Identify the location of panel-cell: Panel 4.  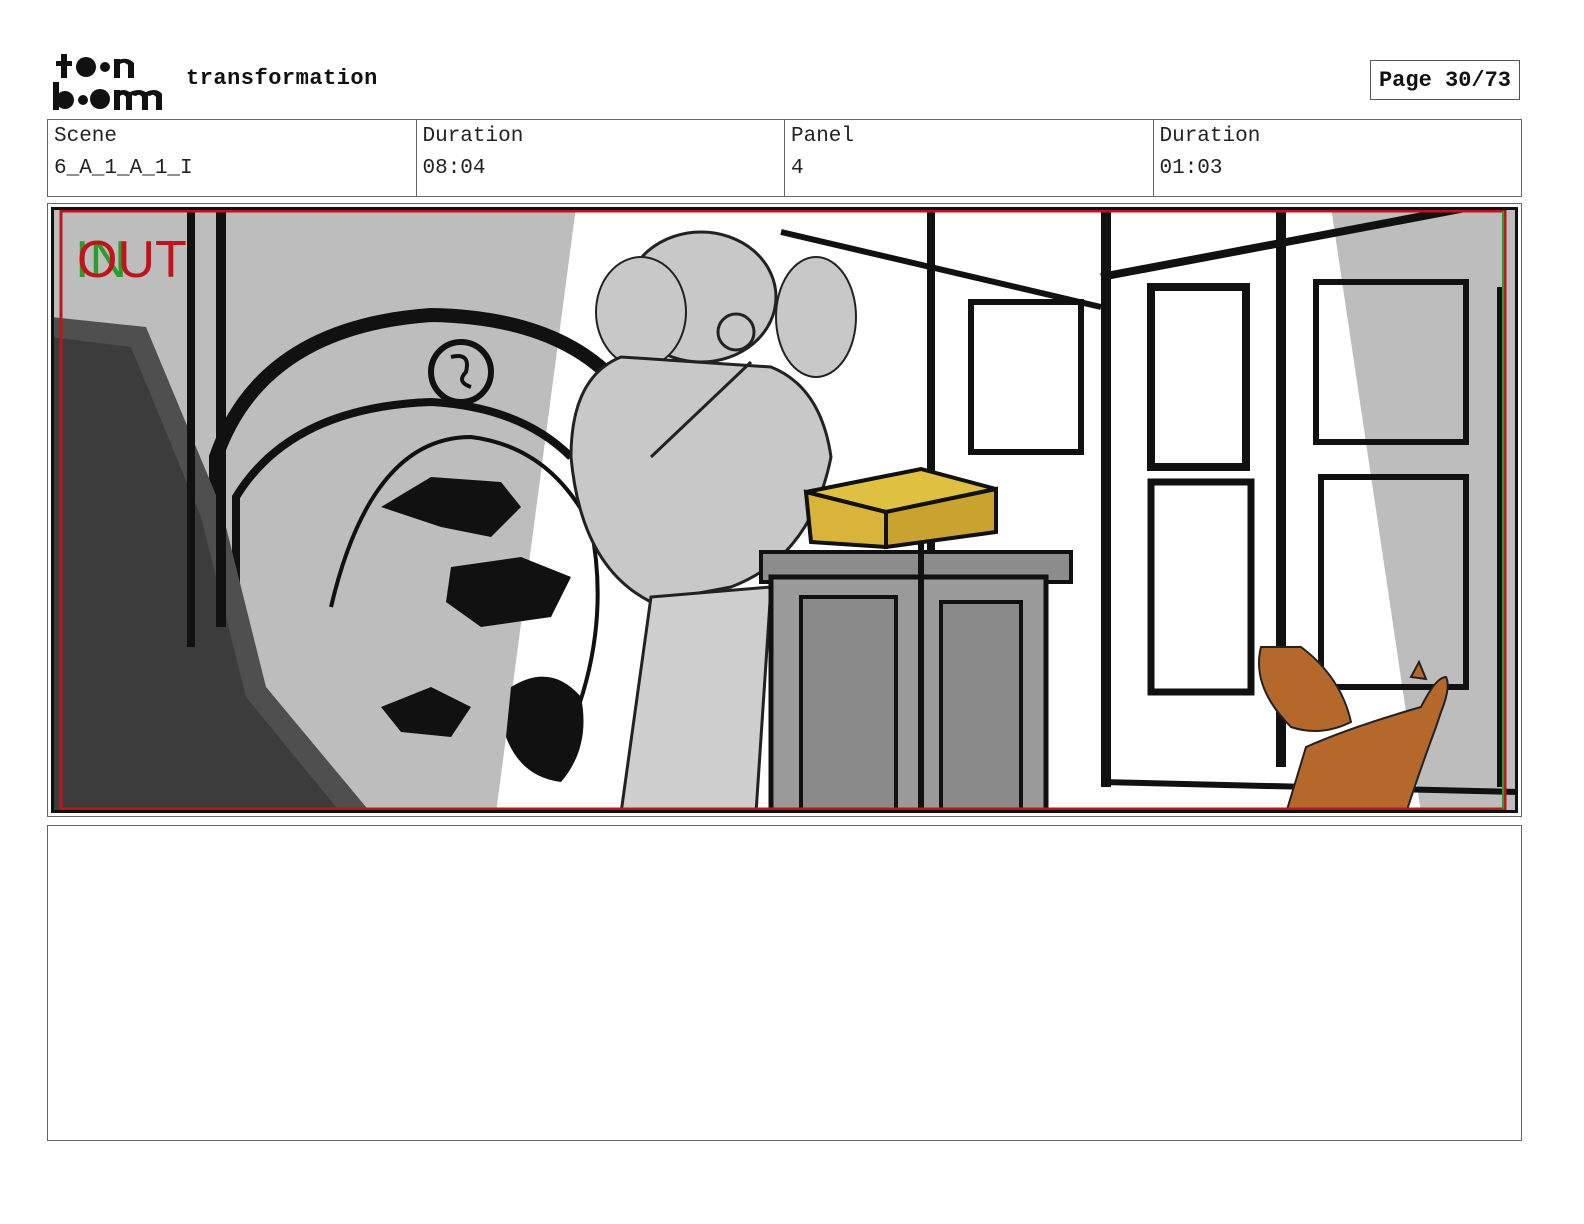
(969, 158).